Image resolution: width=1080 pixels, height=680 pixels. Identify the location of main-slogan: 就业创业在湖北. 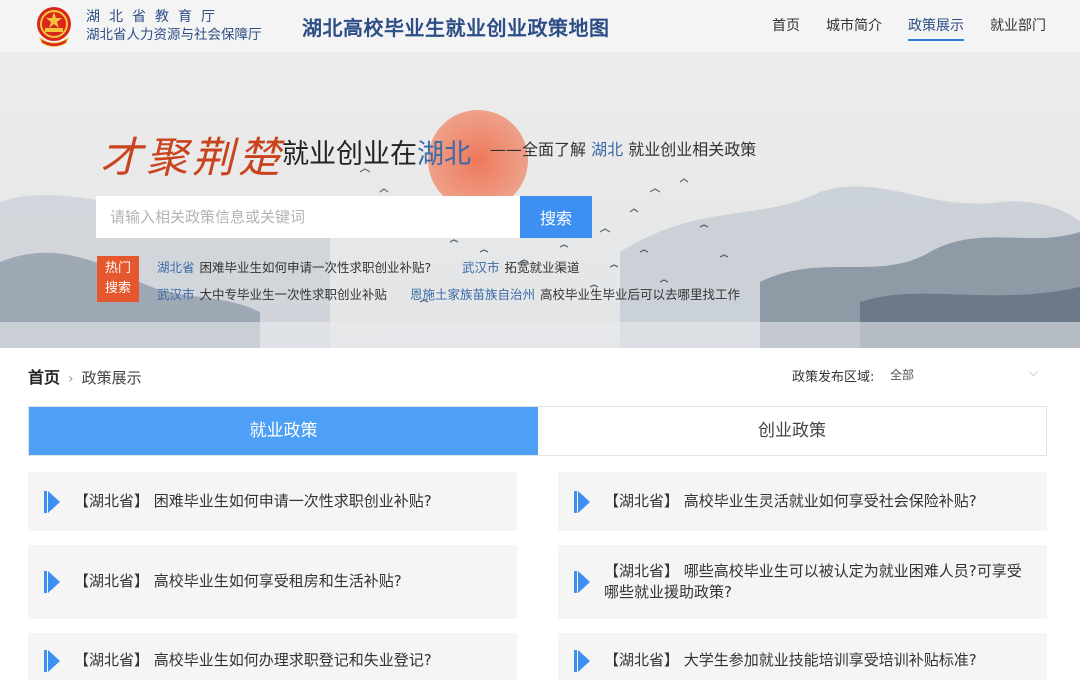
(376, 151).